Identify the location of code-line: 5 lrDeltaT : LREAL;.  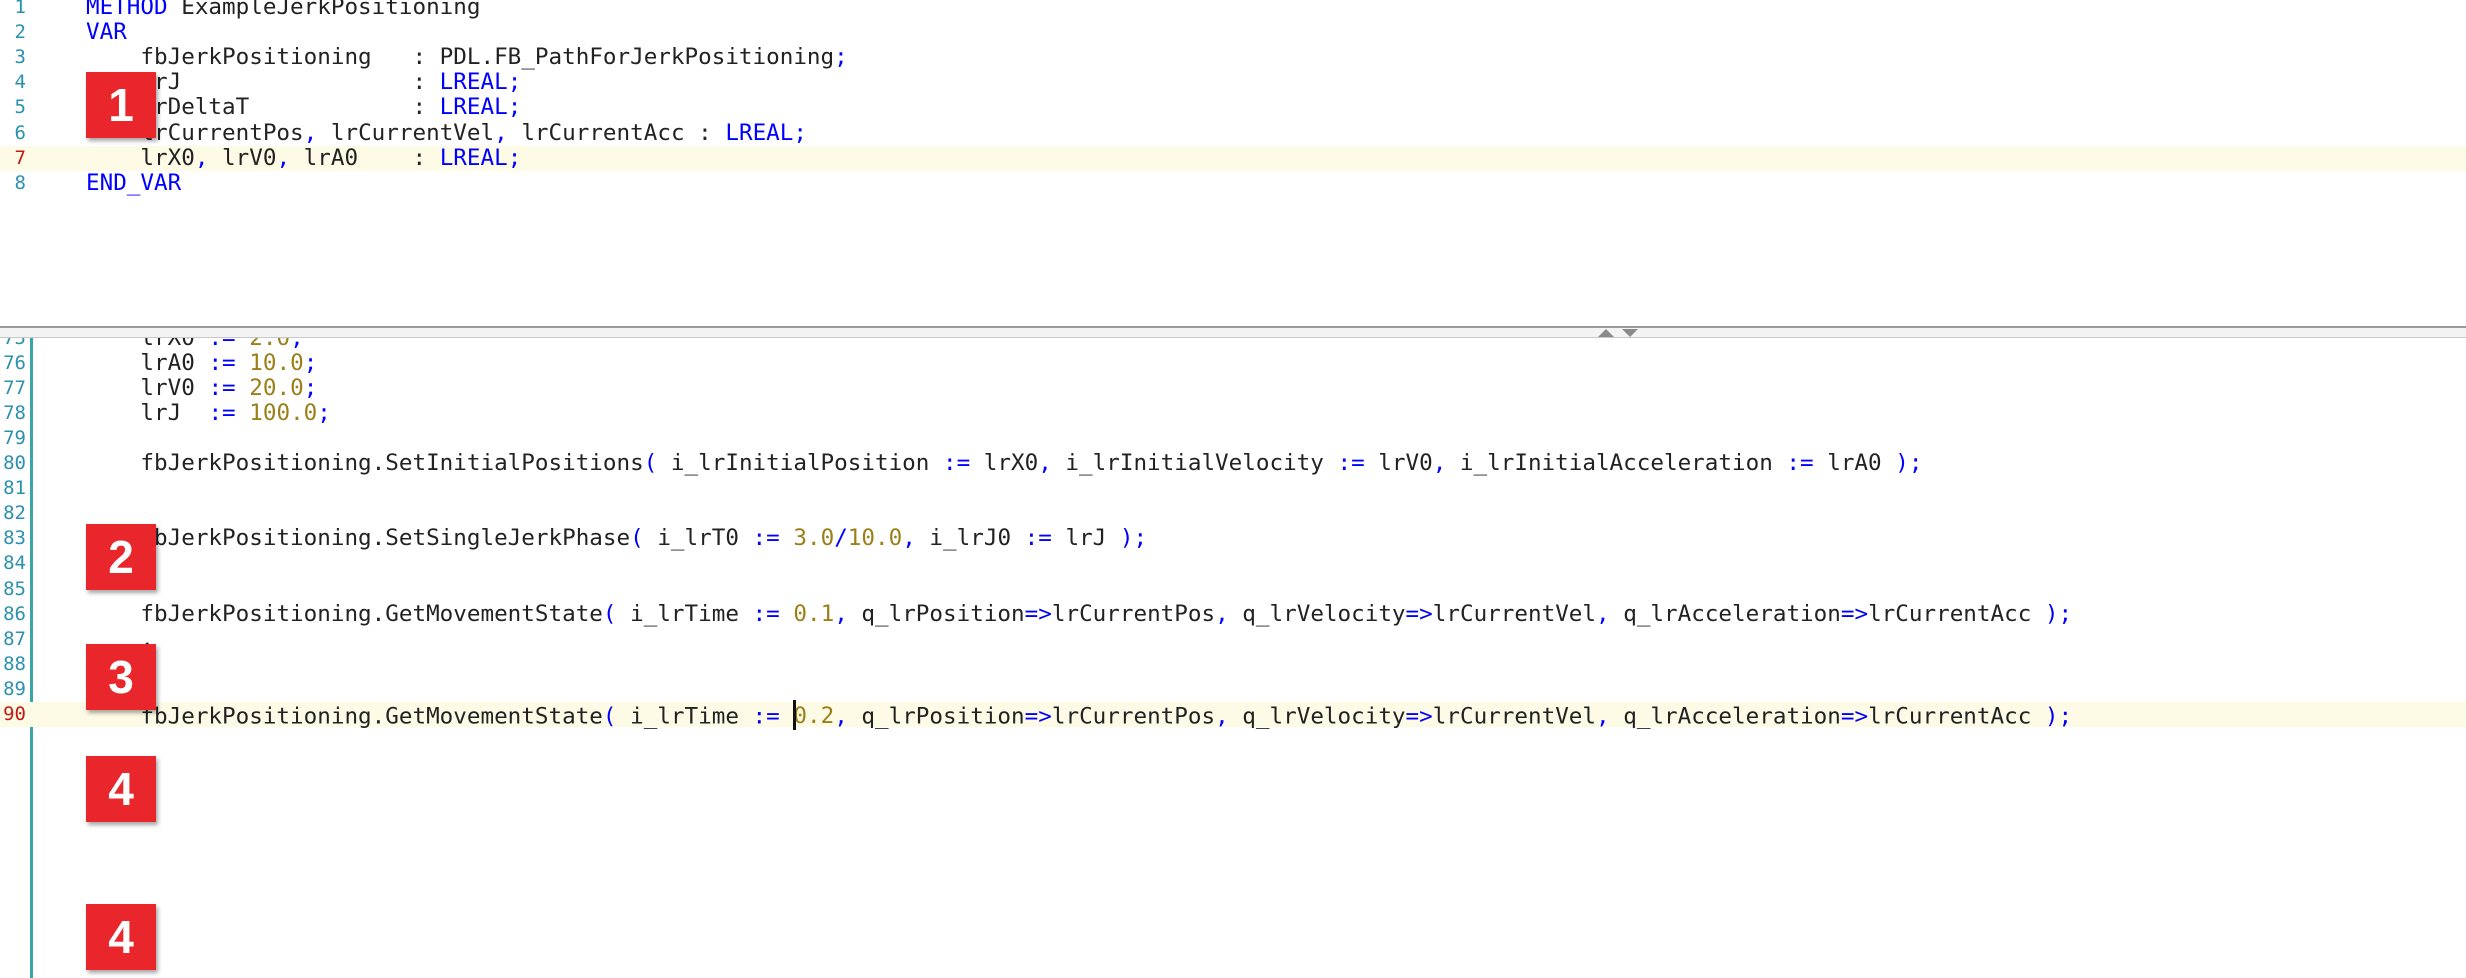
(1233, 107).